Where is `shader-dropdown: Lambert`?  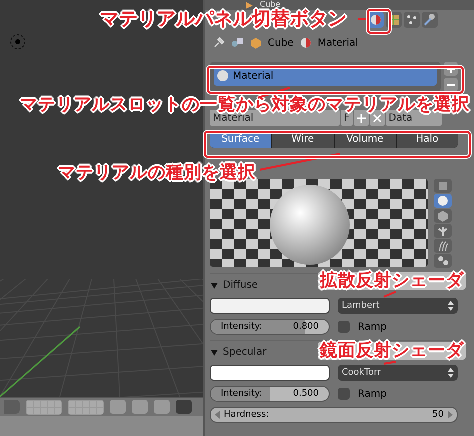
shader-dropdown: Lambert is located at coordinates (398, 306).